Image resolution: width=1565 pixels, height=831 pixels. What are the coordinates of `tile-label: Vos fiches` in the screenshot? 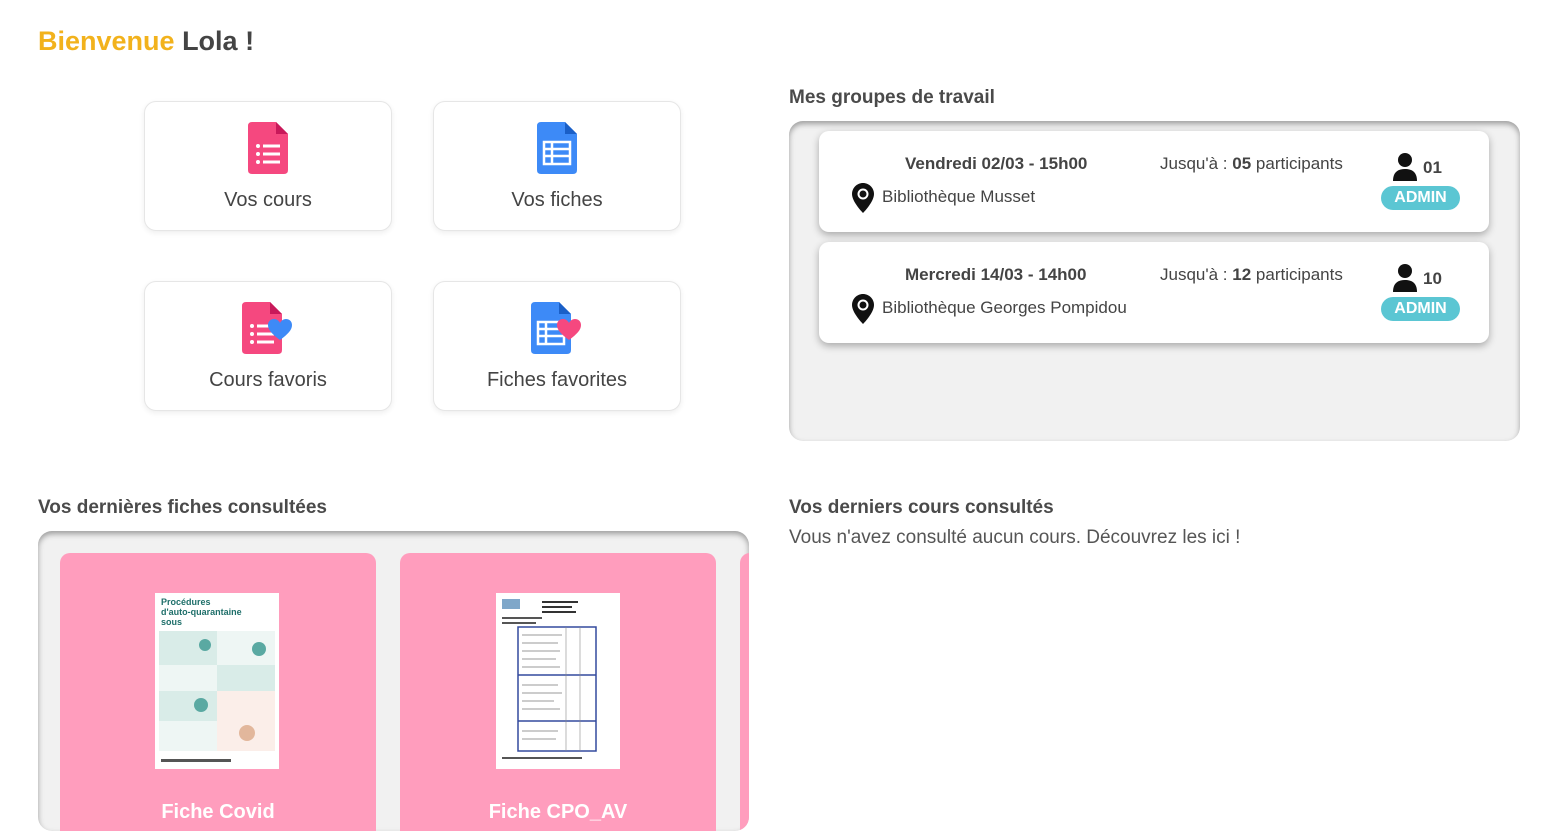 It's located at (557, 200).